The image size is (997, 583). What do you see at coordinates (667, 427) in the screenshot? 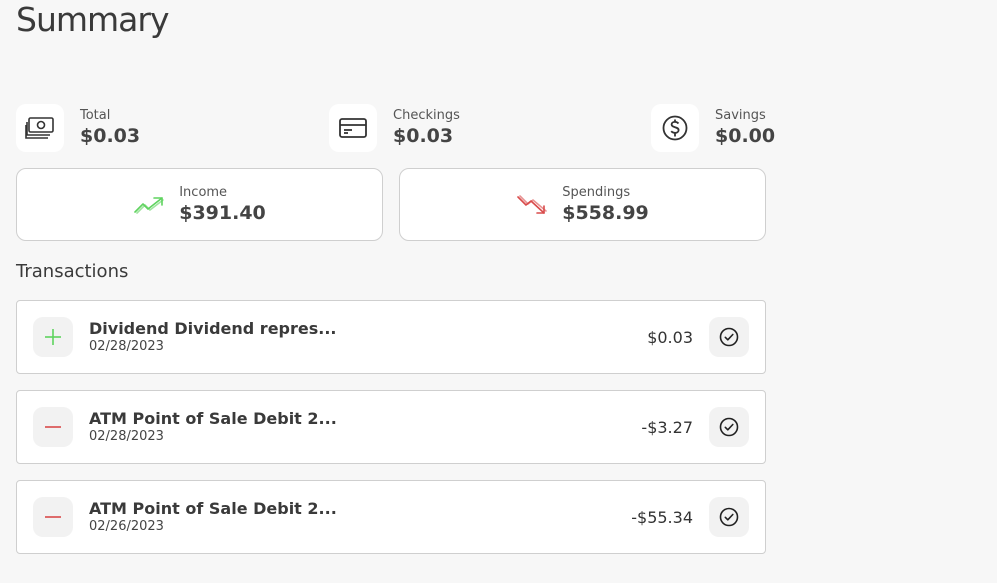
I see `transaction-amount: -$3.27` at bounding box center [667, 427].